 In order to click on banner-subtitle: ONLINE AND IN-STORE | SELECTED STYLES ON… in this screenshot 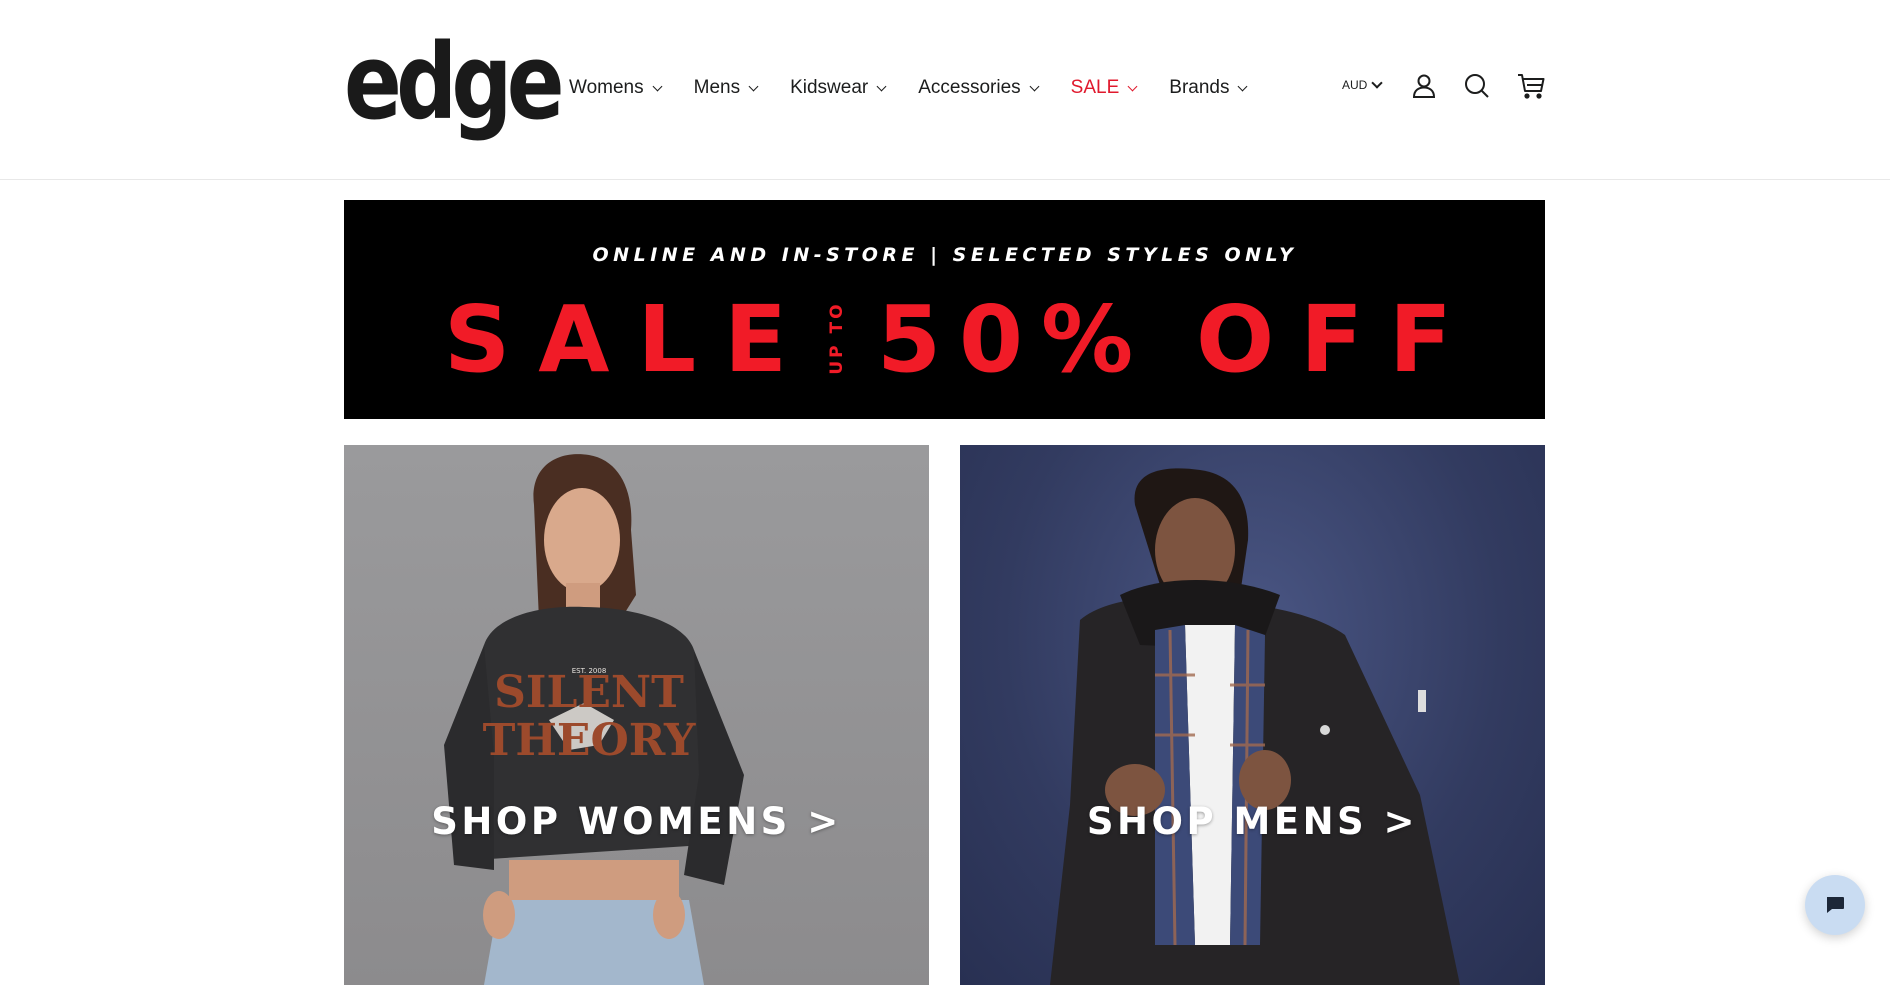, I will do `click(945, 255)`.